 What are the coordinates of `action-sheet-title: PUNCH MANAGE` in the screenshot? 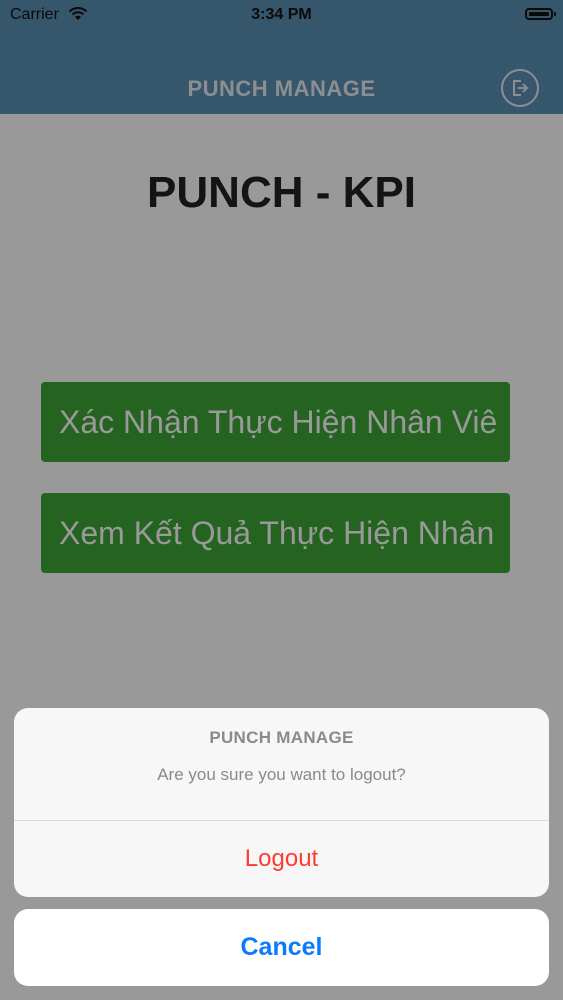 It's located at (281, 737).